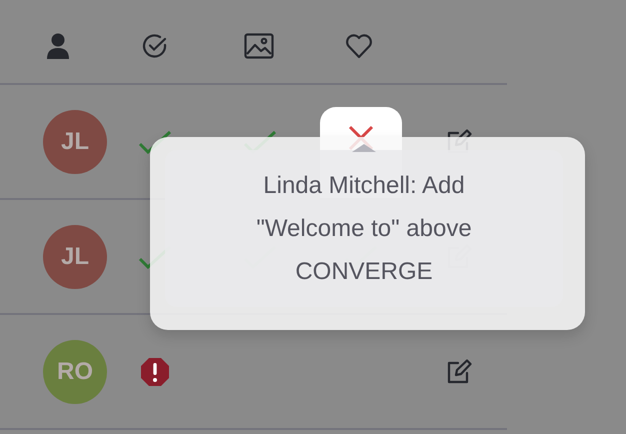 The image size is (626, 434). What do you see at coordinates (364, 229) in the screenshot?
I see `comment-text: Linda Mitchell: Add "Welcome to" above CONVERGE` at bounding box center [364, 229].